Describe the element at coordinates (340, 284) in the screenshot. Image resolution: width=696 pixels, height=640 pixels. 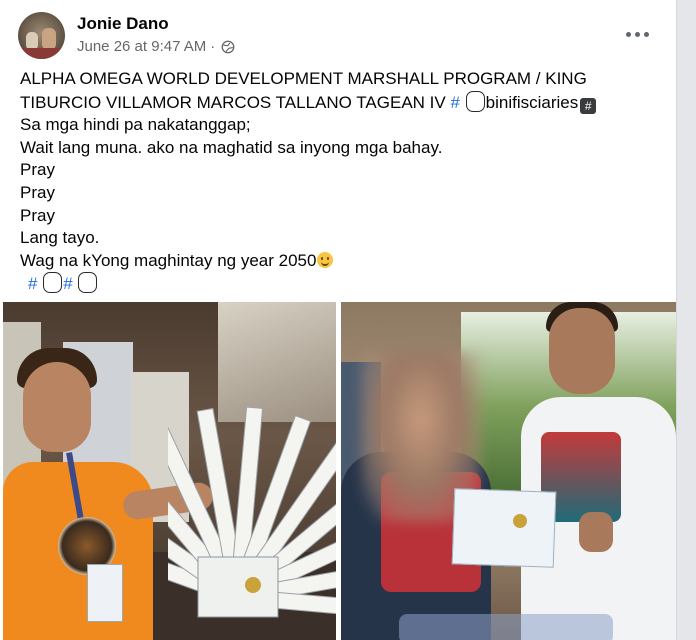
I see `post-line: # #` at that location.